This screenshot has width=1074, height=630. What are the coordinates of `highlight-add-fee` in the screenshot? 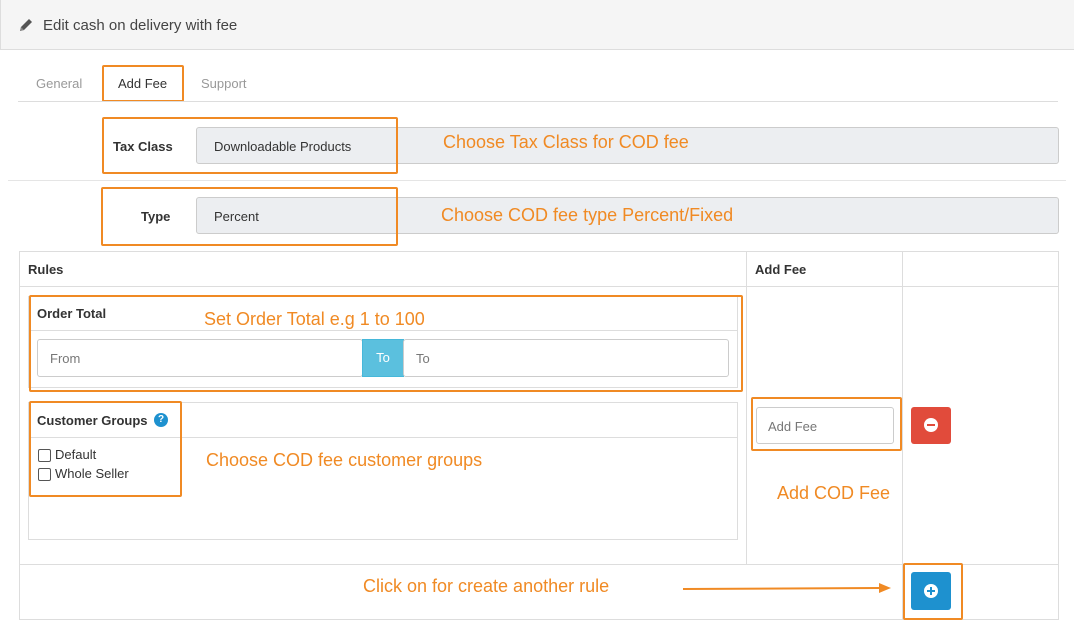 It's located at (826, 424).